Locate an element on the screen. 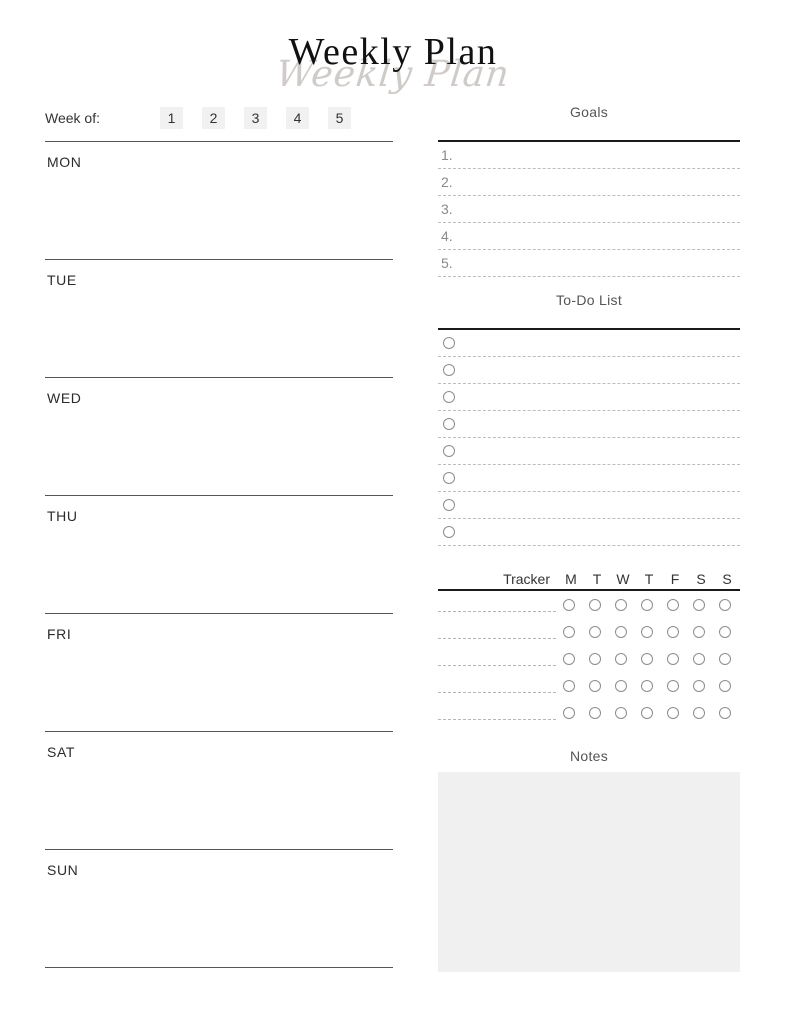 This screenshot has height=1018, width=786. day-block-mon: MON is located at coordinates (219, 200).